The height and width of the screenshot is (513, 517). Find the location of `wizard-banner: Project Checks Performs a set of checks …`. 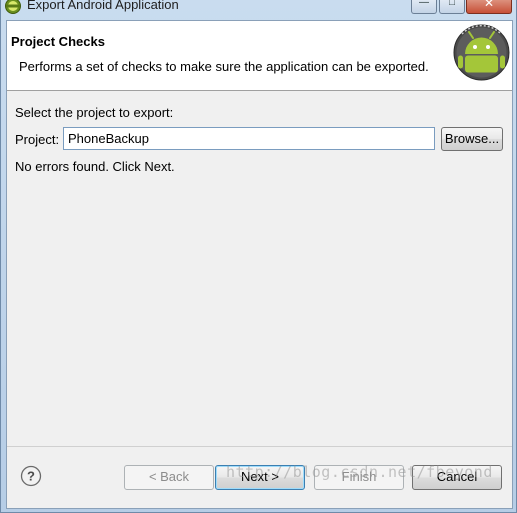

wizard-banner: Project Checks Performs a set of checks … is located at coordinates (259, 56).